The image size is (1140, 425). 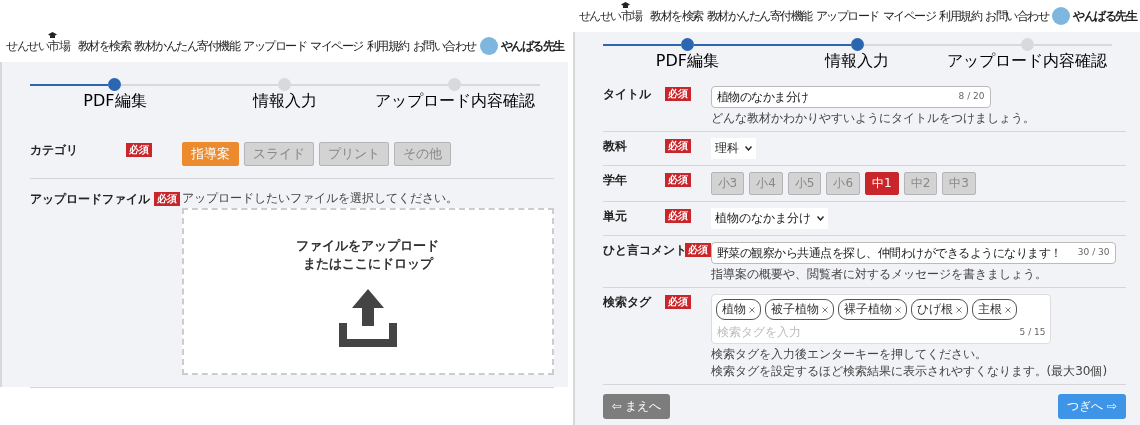 I want to click on tag-input-box: 植物 被子植物 裸子植物 ひげ根 主根 検索タグを入力 5 / 15, so click(x=880, y=319).